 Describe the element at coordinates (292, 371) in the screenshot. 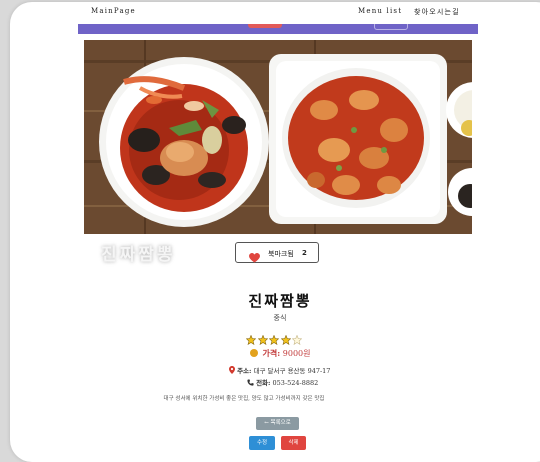

I see `address-value: 대구 달서구 용산동 947-17` at that location.